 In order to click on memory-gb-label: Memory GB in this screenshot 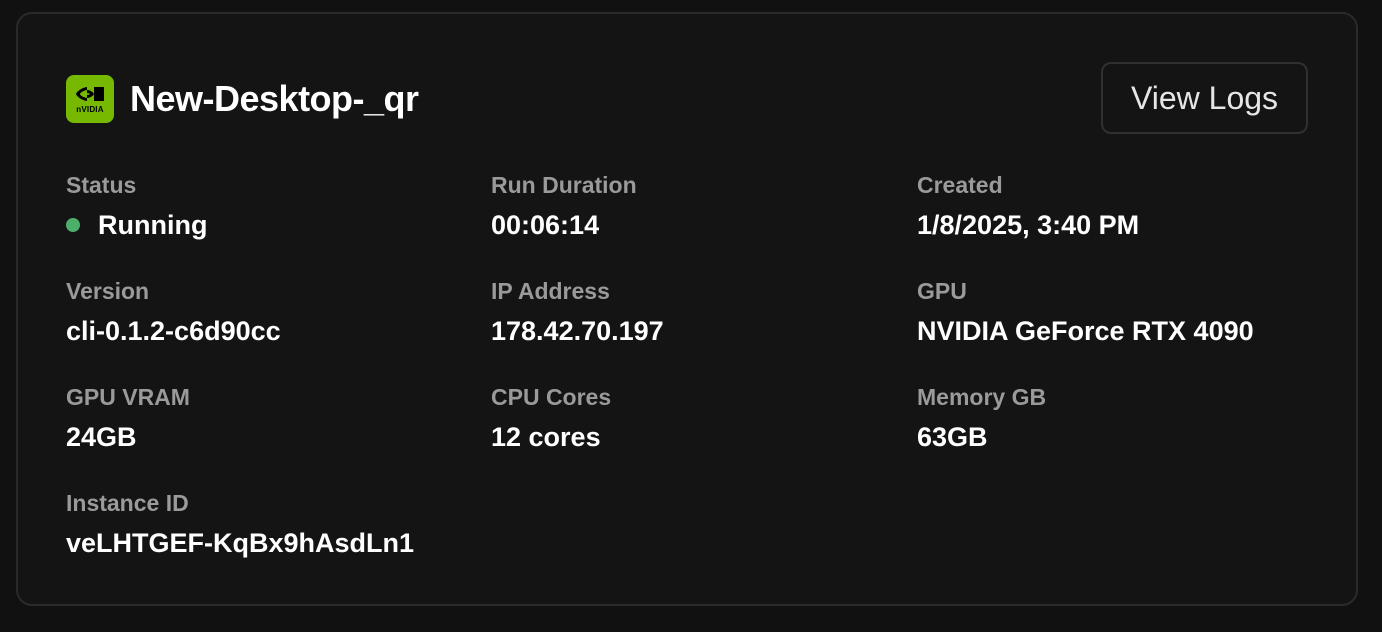, I will do `click(982, 397)`.